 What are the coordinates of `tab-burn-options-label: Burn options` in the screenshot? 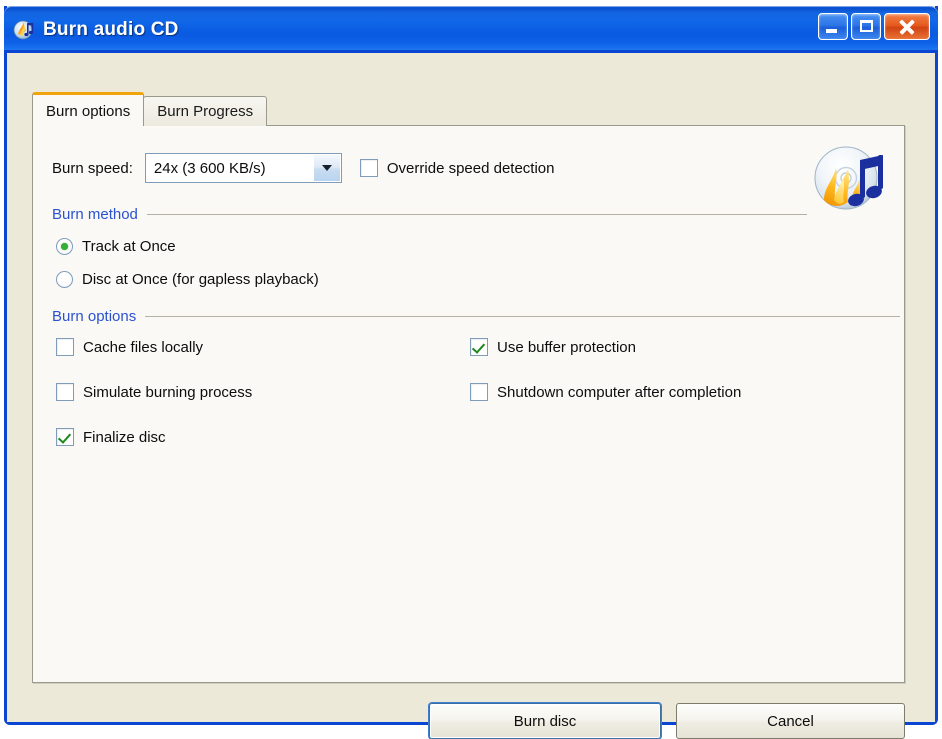 It's located at (88, 111).